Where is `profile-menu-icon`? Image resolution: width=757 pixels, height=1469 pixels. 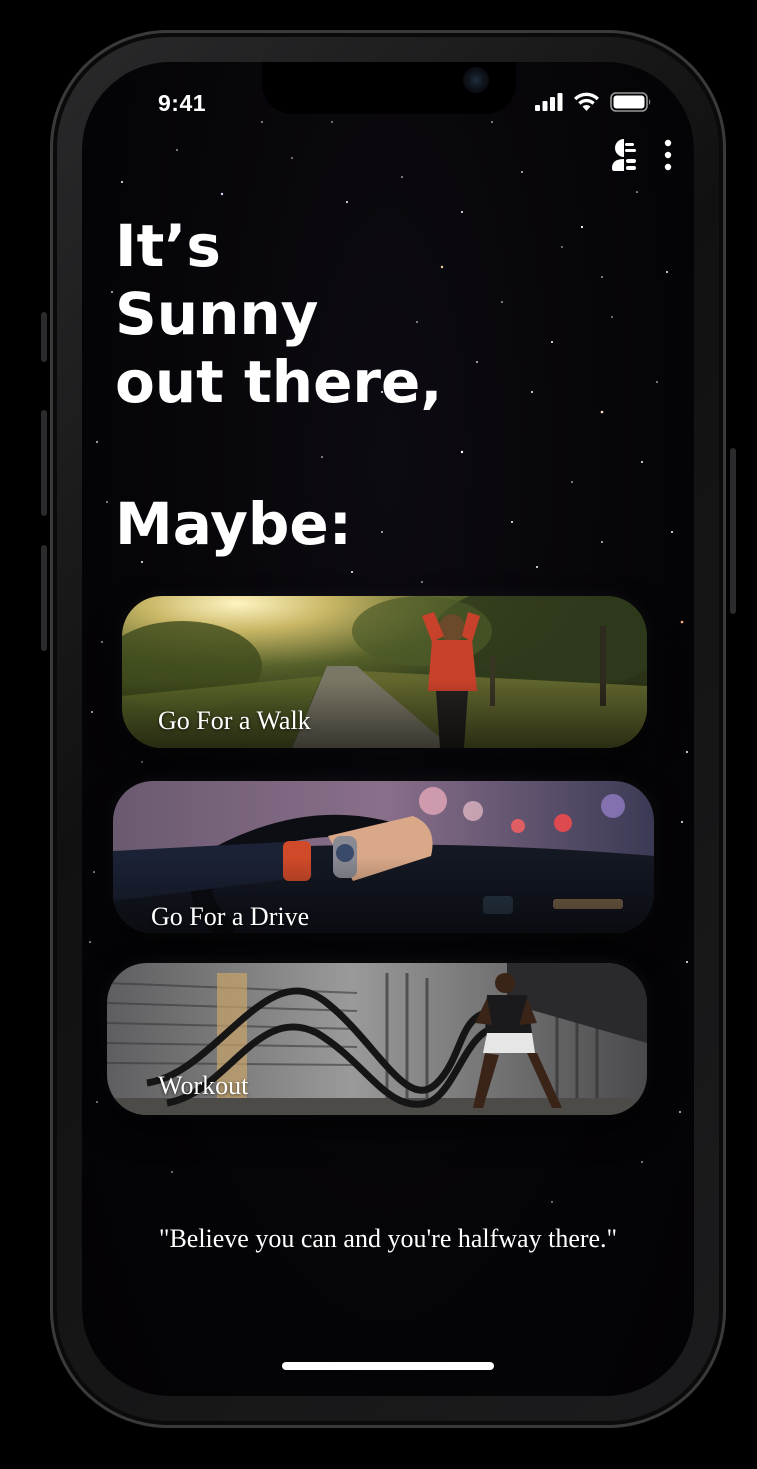
profile-menu-icon is located at coordinates (624, 155).